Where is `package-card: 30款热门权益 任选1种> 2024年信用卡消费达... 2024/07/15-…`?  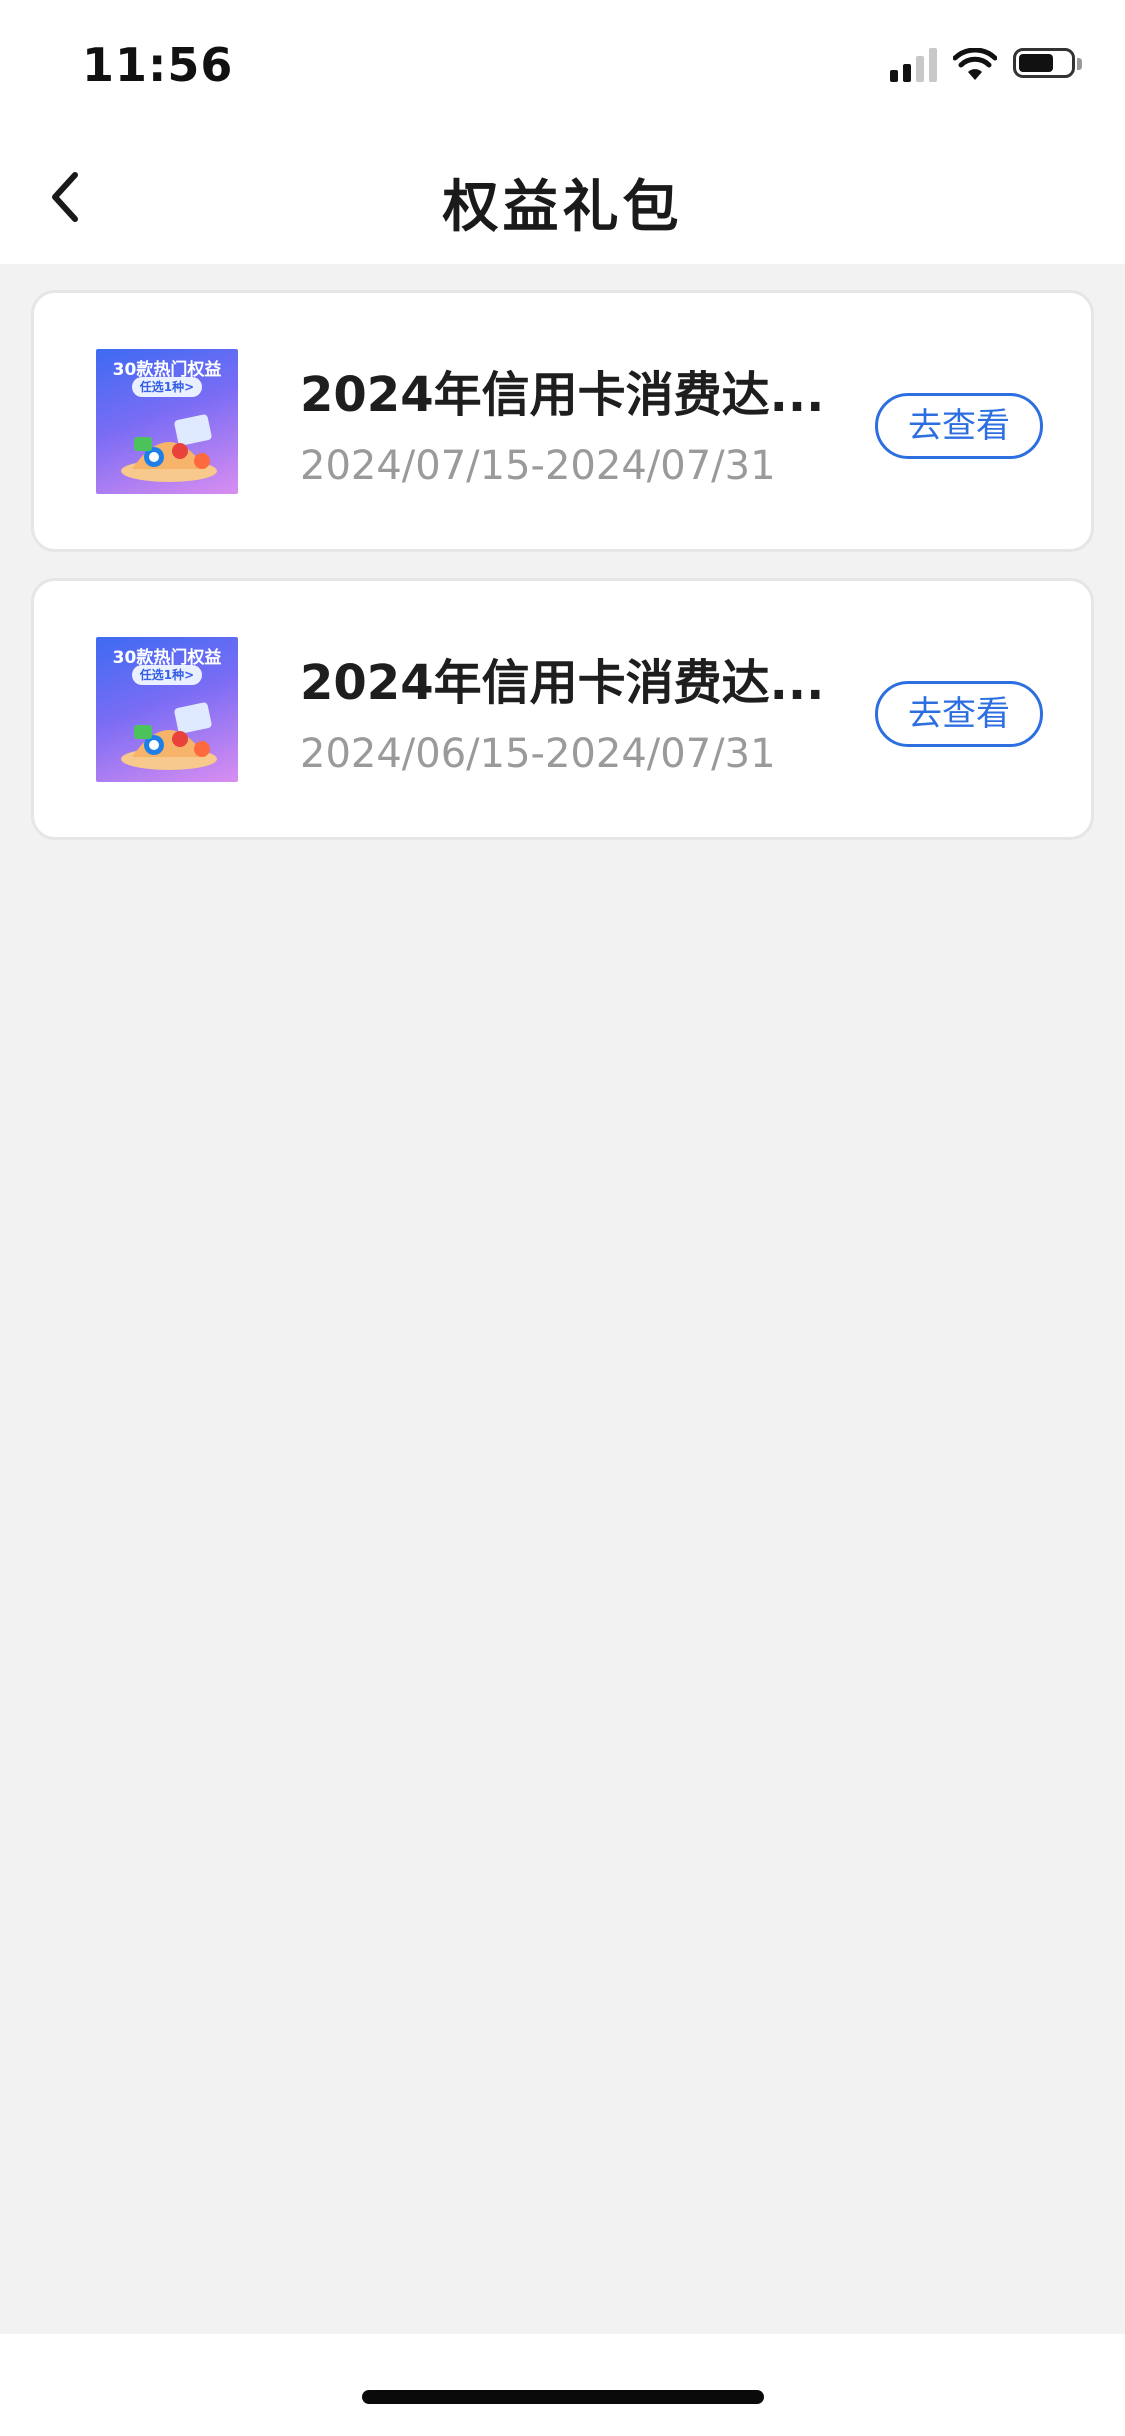
package-card: 30款热门权益 任选1种> 2024年信用卡消费达... 2024/07/15-… is located at coordinates (562, 421).